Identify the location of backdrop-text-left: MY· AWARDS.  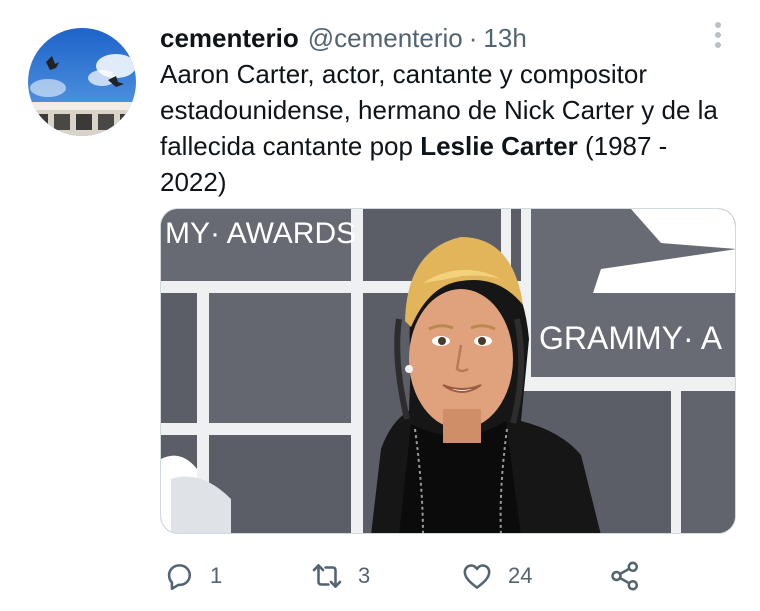
(260, 233).